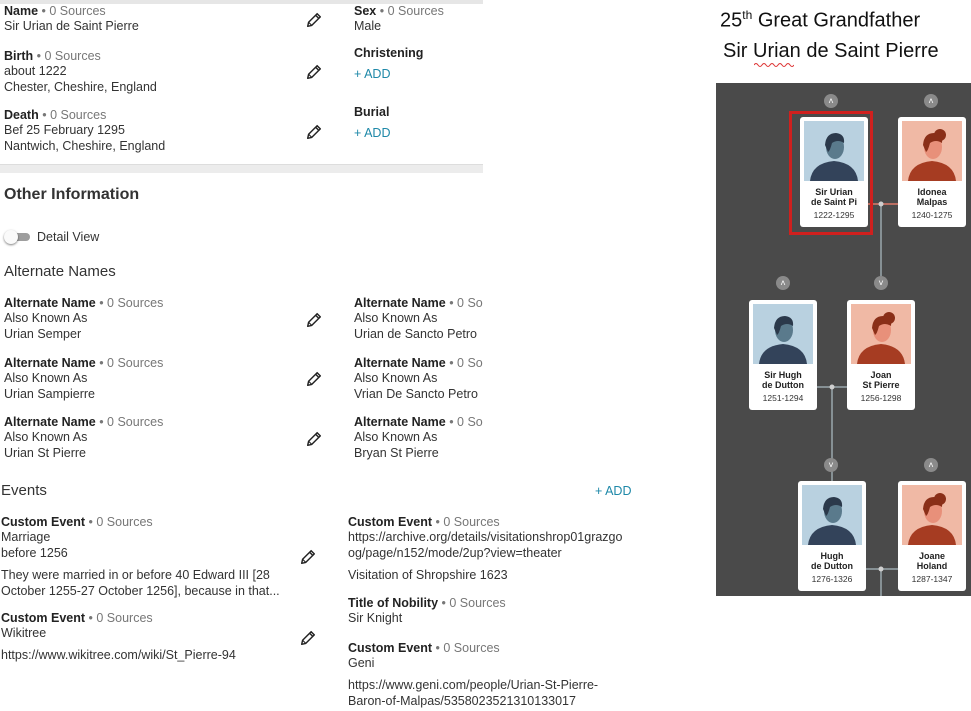  What do you see at coordinates (18, 237) in the screenshot?
I see `detail-view-toggle` at bounding box center [18, 237].